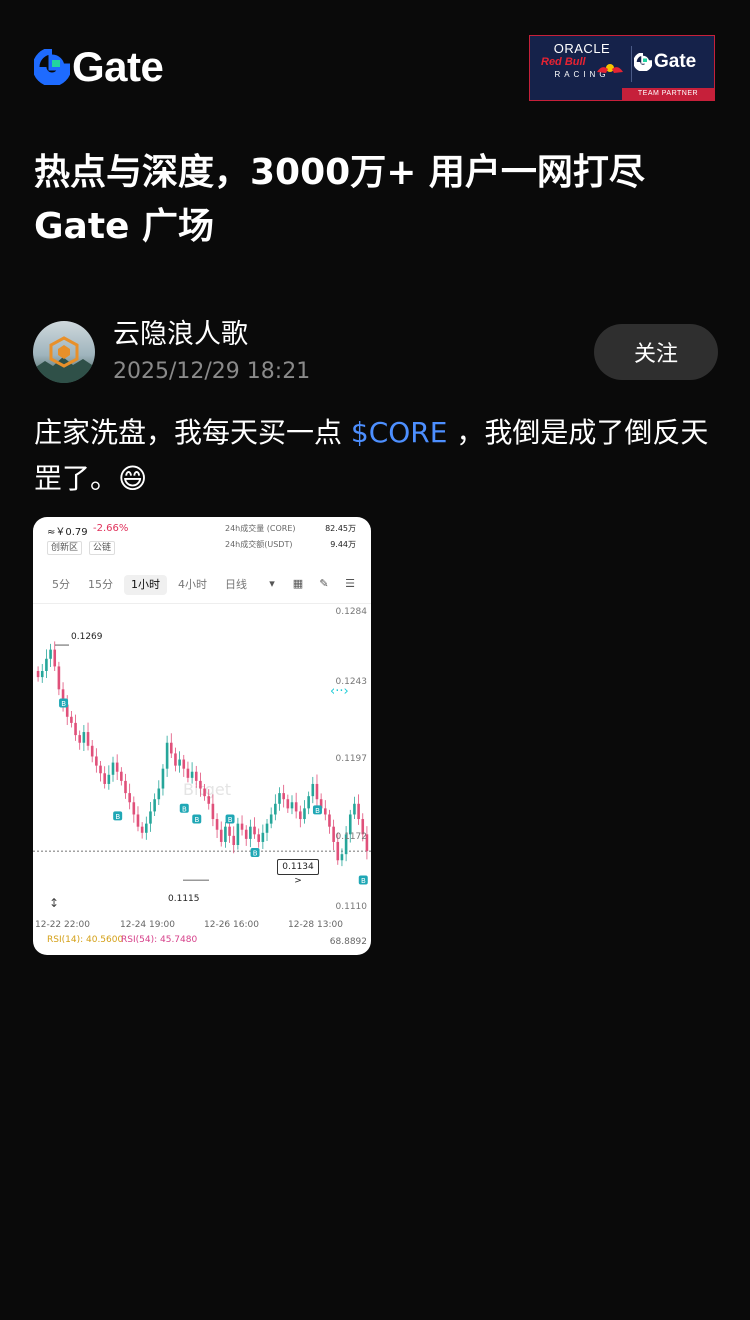 The height and width of the screenshot is (1320, 750). I want to click on badge-gate-text: Gate, so click(675, 61).